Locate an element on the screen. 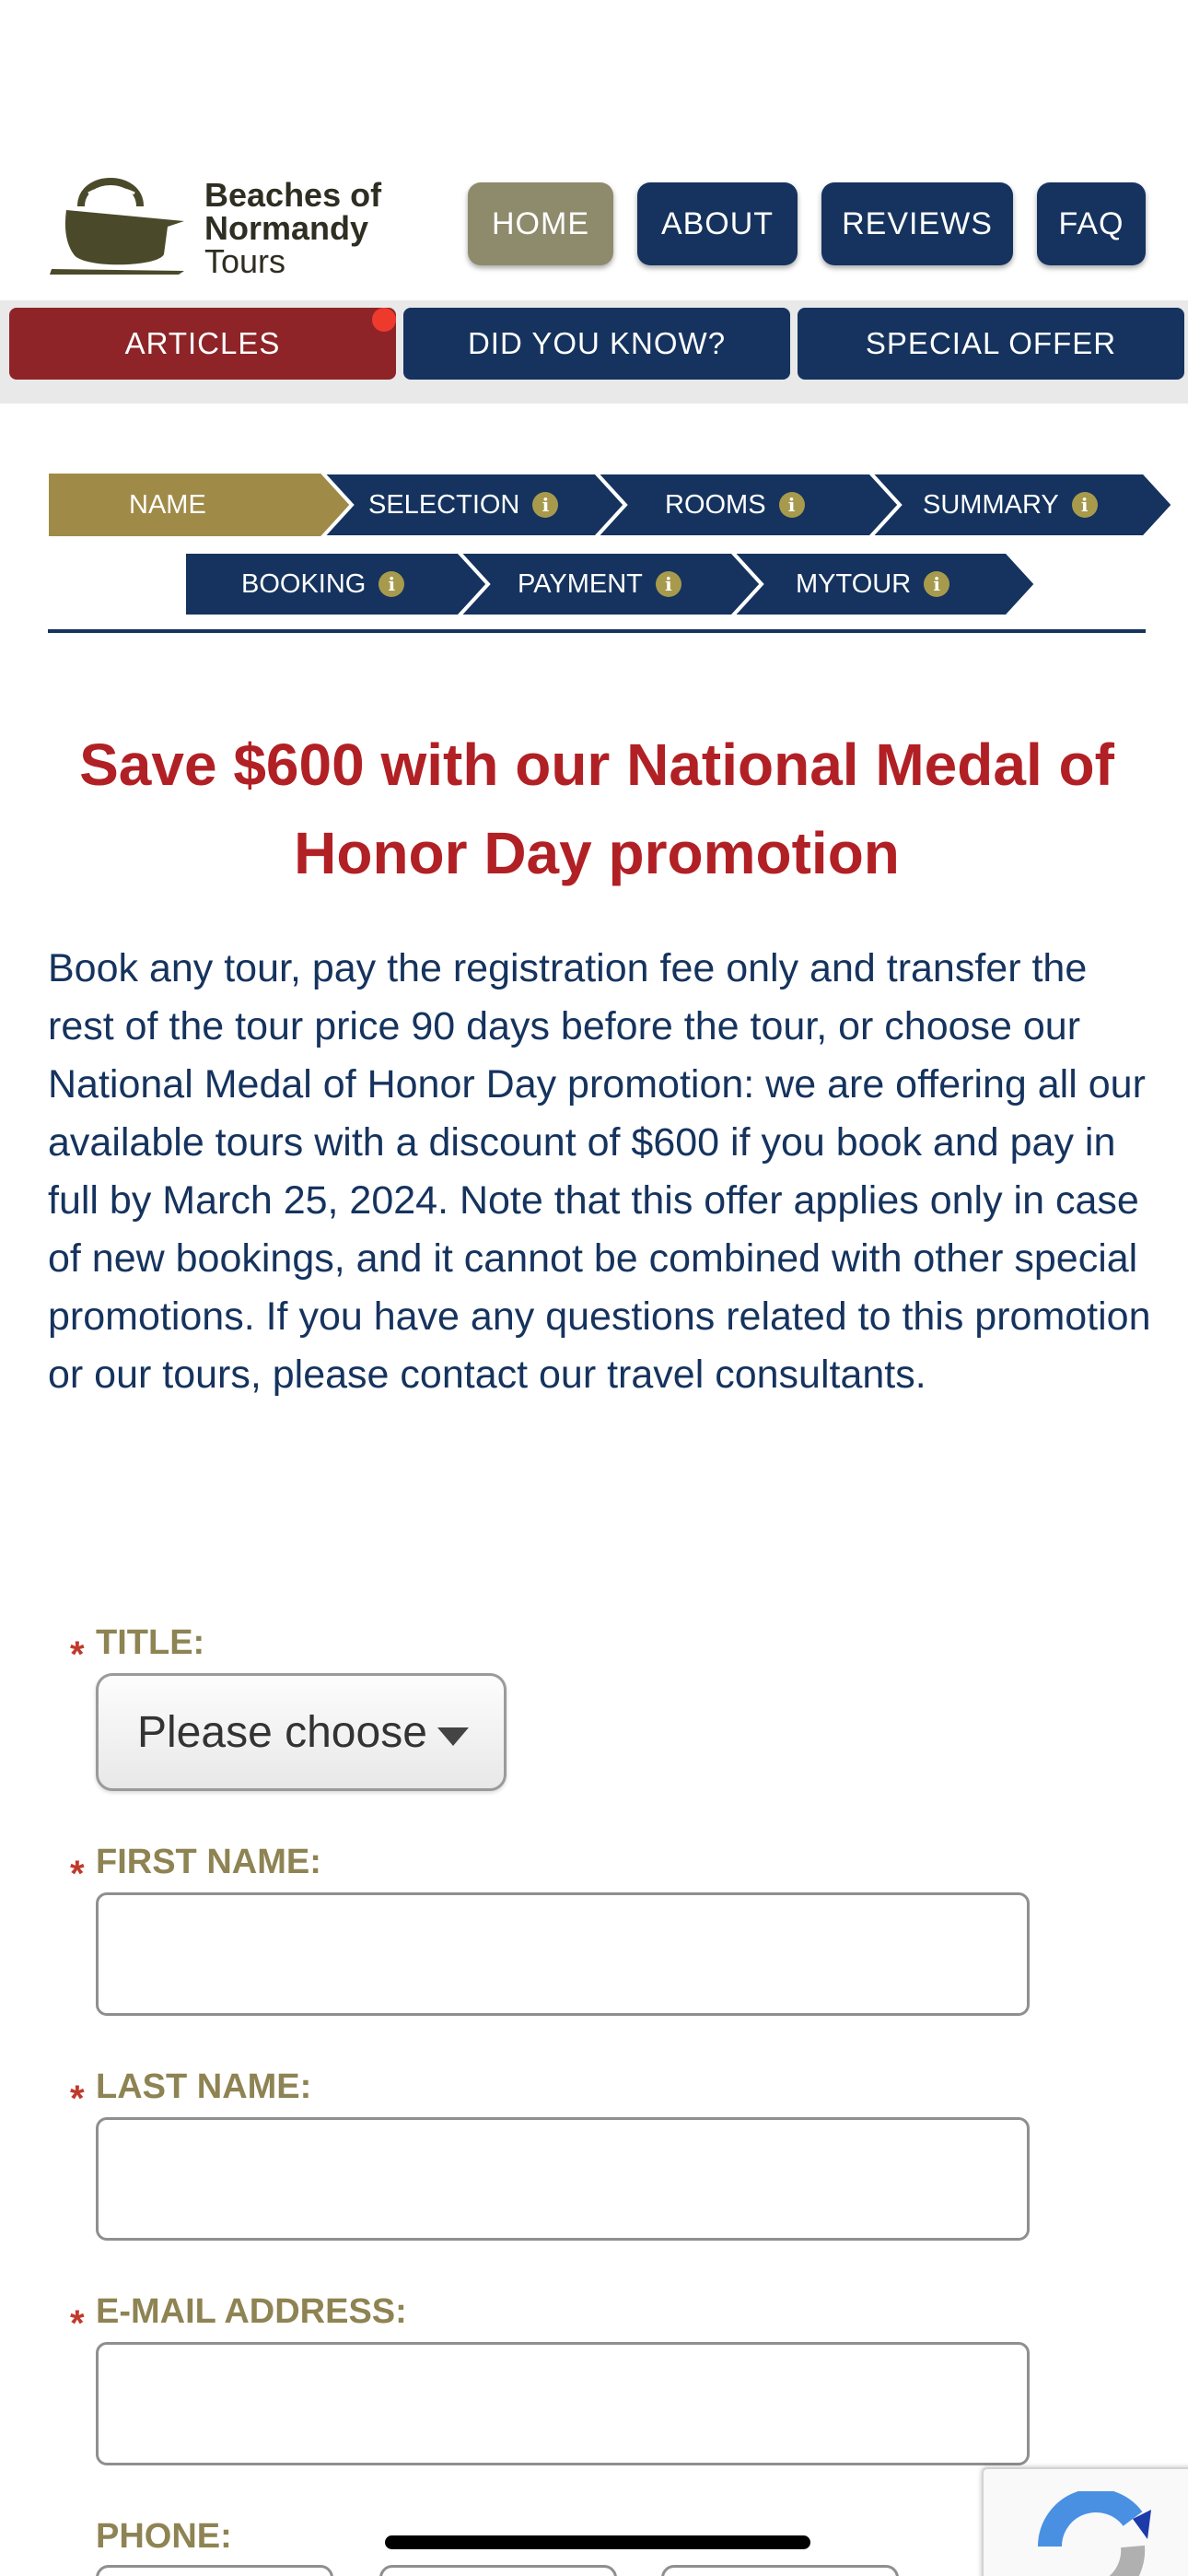 This screenshot has width=1188, height=2576. email-label: E-MAIL ADDRESS: is located at coordinates (251, 2311).